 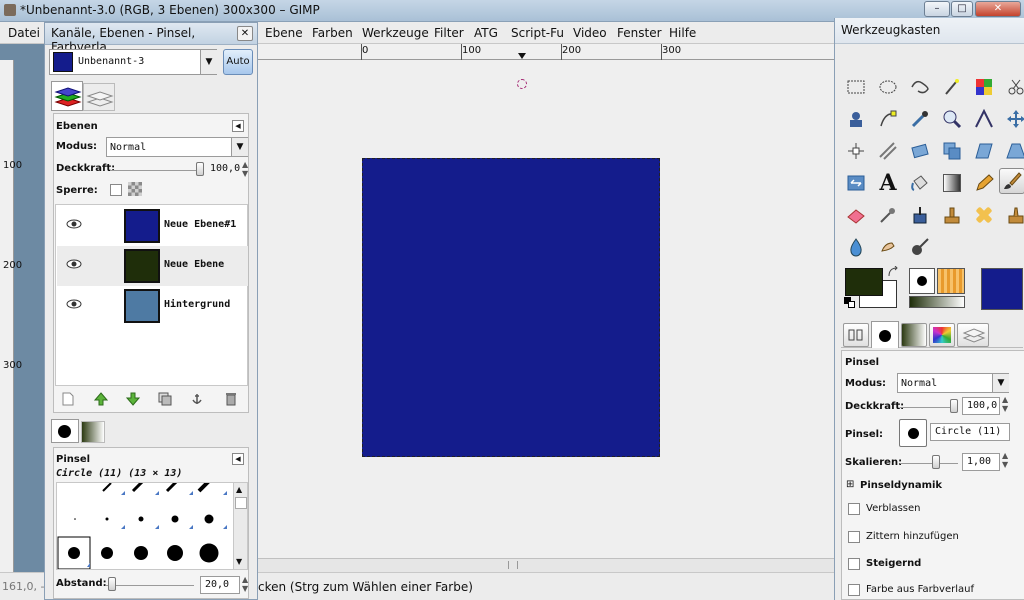 I want to click on spacing-slider-track, so click(x=150, y=585).